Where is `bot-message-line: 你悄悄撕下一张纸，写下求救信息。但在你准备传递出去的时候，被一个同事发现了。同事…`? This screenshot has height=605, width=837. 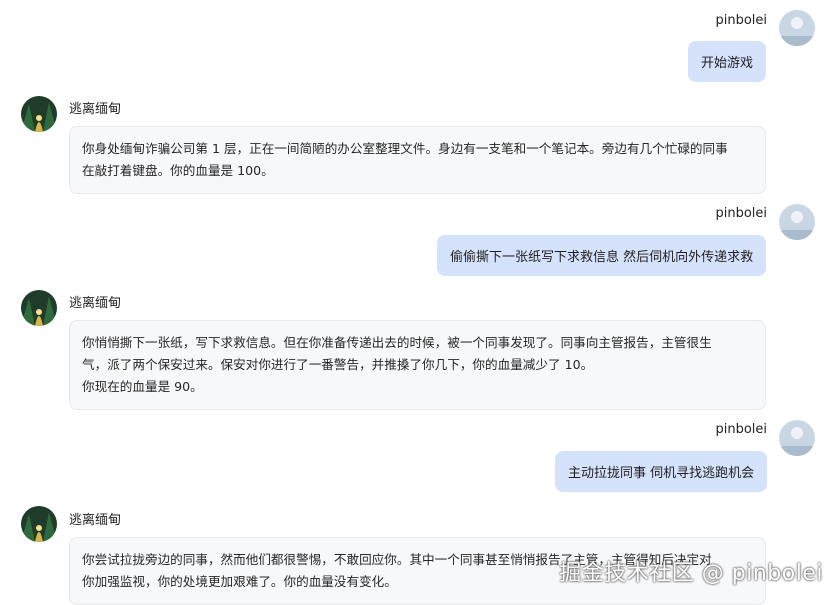 bot-message-line: 你悄悄撕下一张纸，写下求救信息。但在你准备传递出去的时候，被一个同事发现了。同事… is located at coordinates (397, 342).